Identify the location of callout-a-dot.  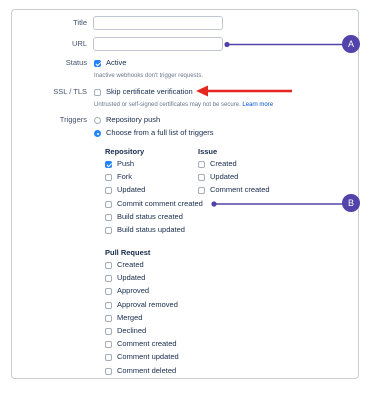
(227, 44).